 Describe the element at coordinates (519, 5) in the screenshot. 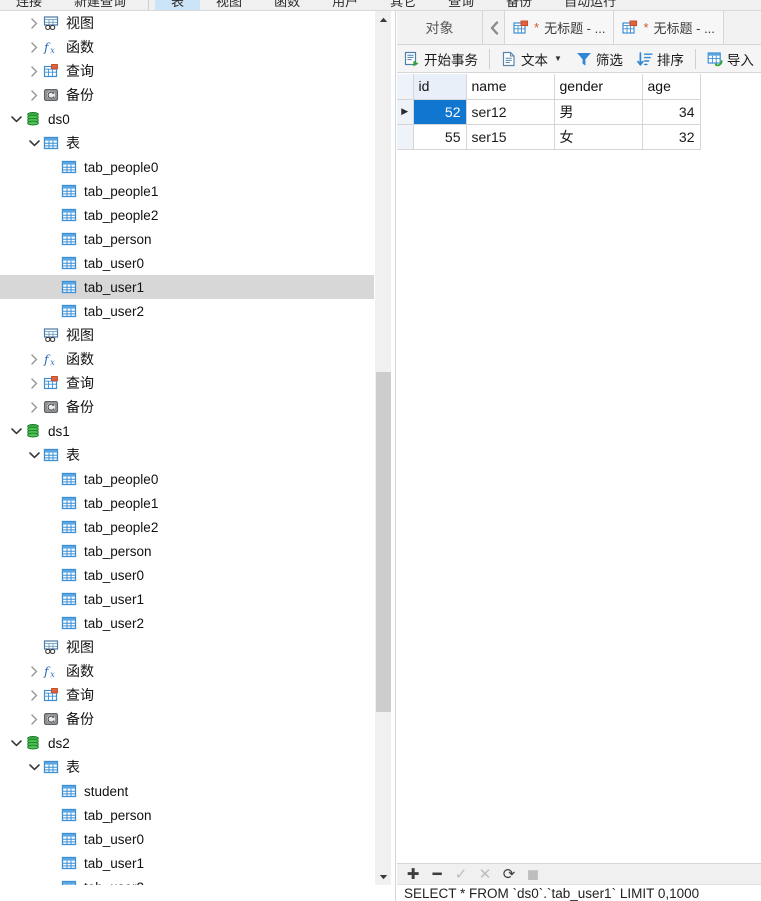

I see `ribbon-item-8: 备份` at that location.